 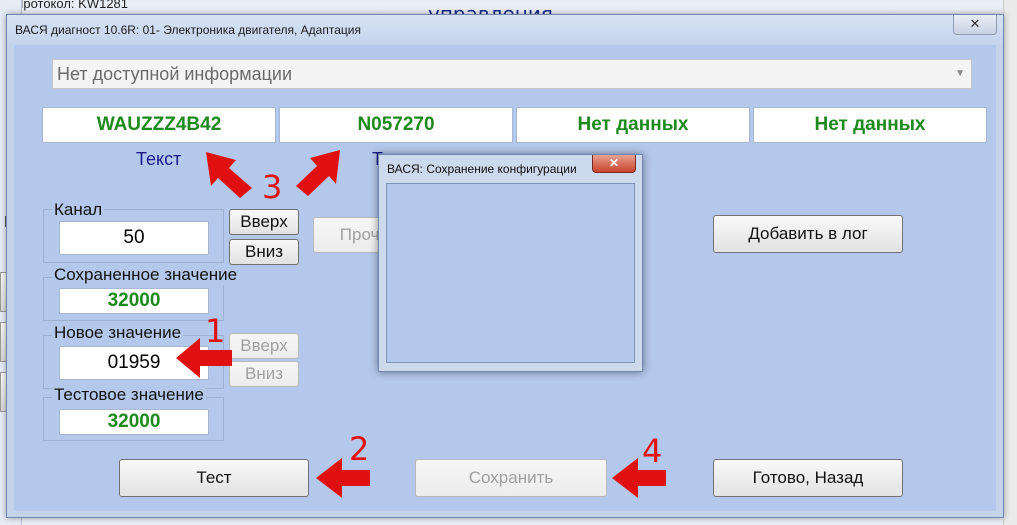 What do you see at coordinates (359, 449) in the screenshot?
I see `annotation-number-2: 2` at bounding box center [359, 449].